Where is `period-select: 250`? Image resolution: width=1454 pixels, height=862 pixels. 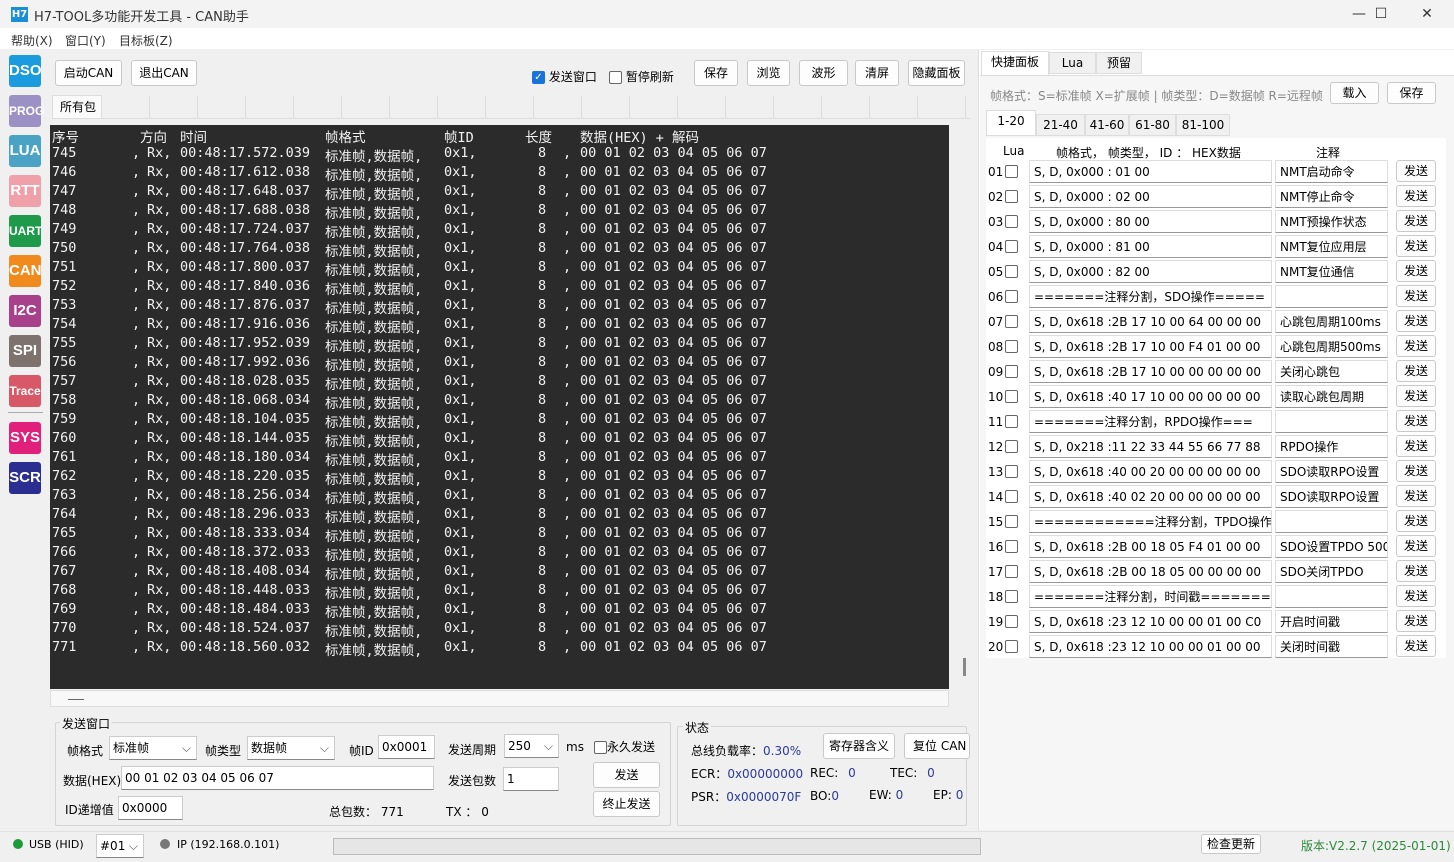 period-select: 250 is located at coordinates (531, 746).